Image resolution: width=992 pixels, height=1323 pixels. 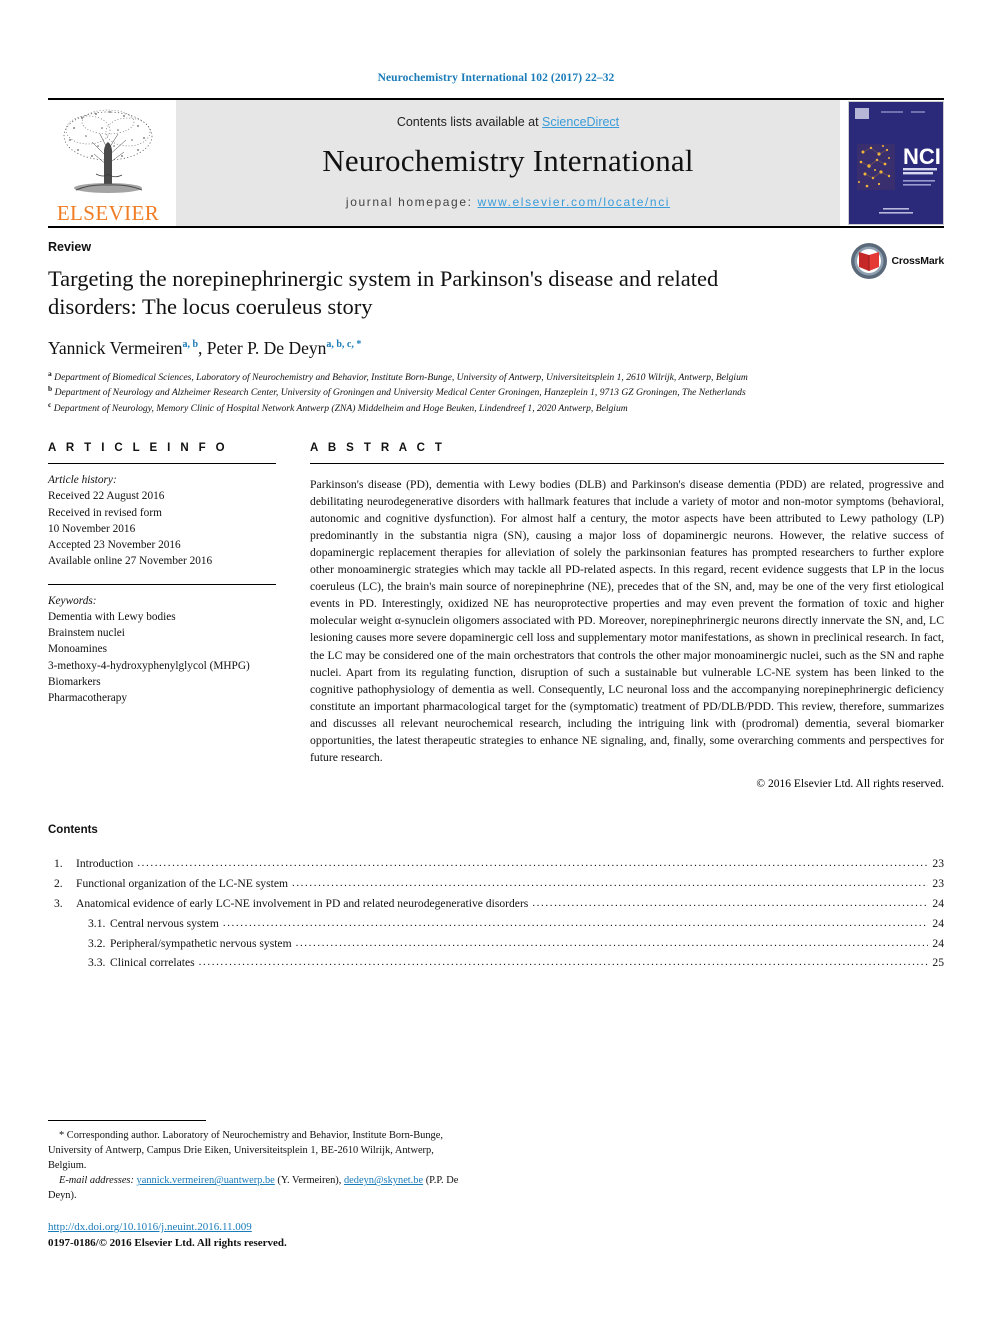 I want to click on history-item: Received in revised form, so click(x=105, y=512).